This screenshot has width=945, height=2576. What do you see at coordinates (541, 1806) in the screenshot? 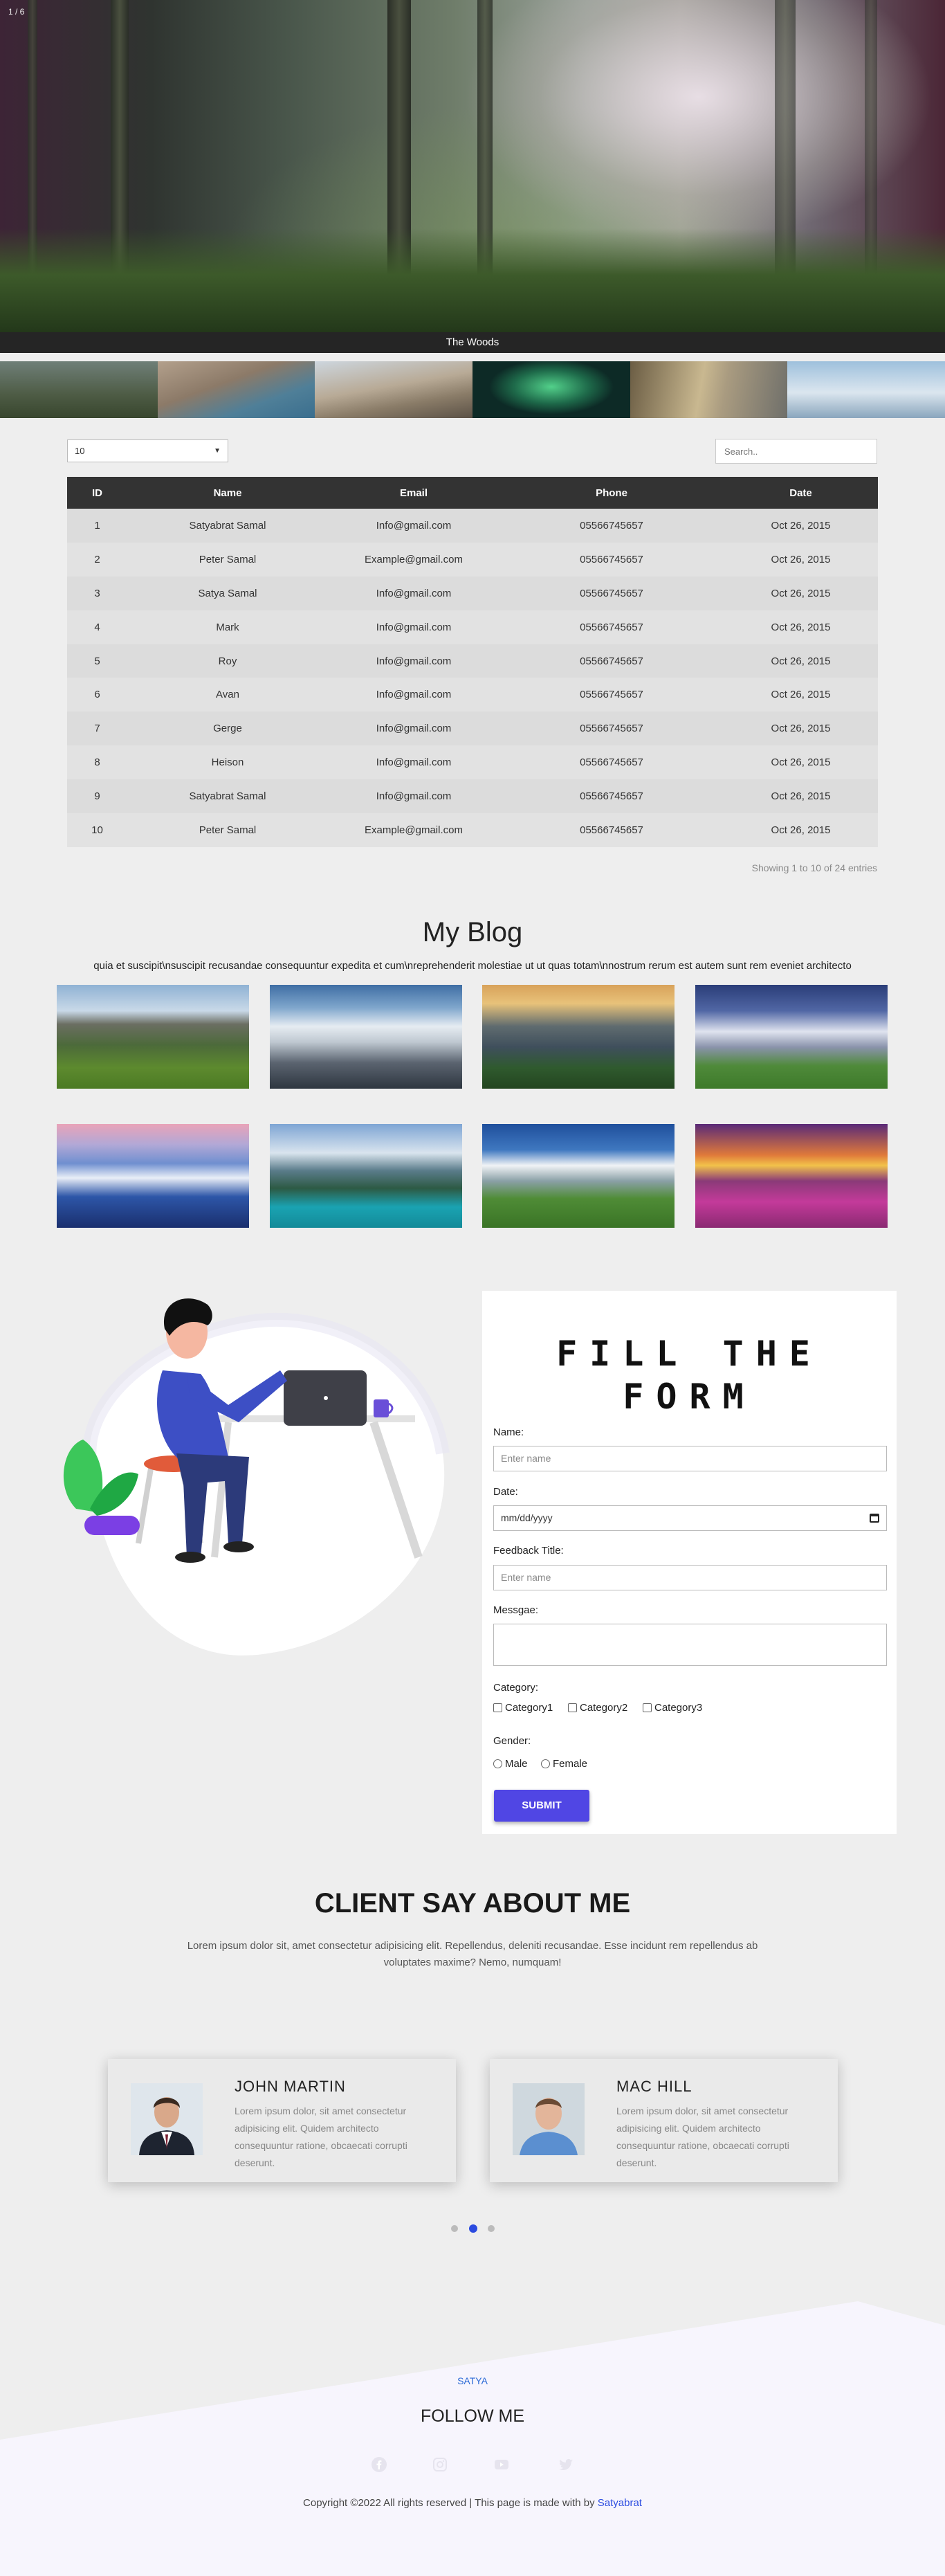
I see `submit-button: SUBMIT` at bounding box center [541, 1806].